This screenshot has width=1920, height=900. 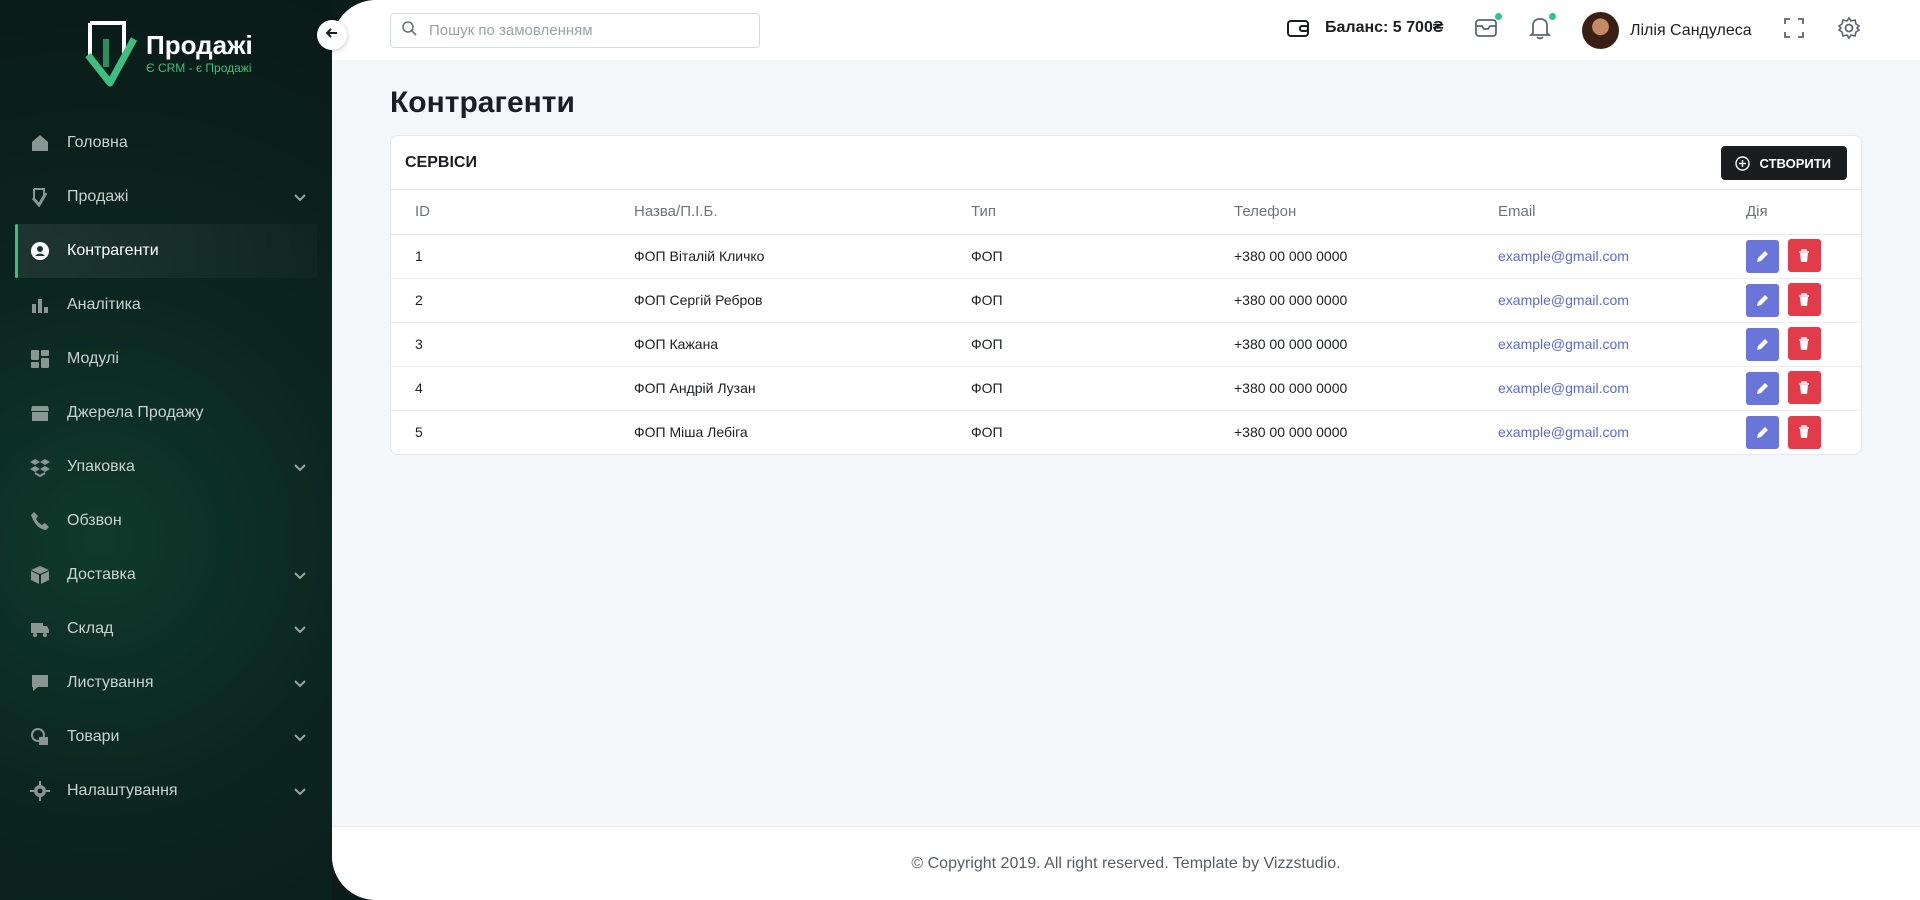 I want to click on column-header-action: Дія, so click(x=1803, y=212).